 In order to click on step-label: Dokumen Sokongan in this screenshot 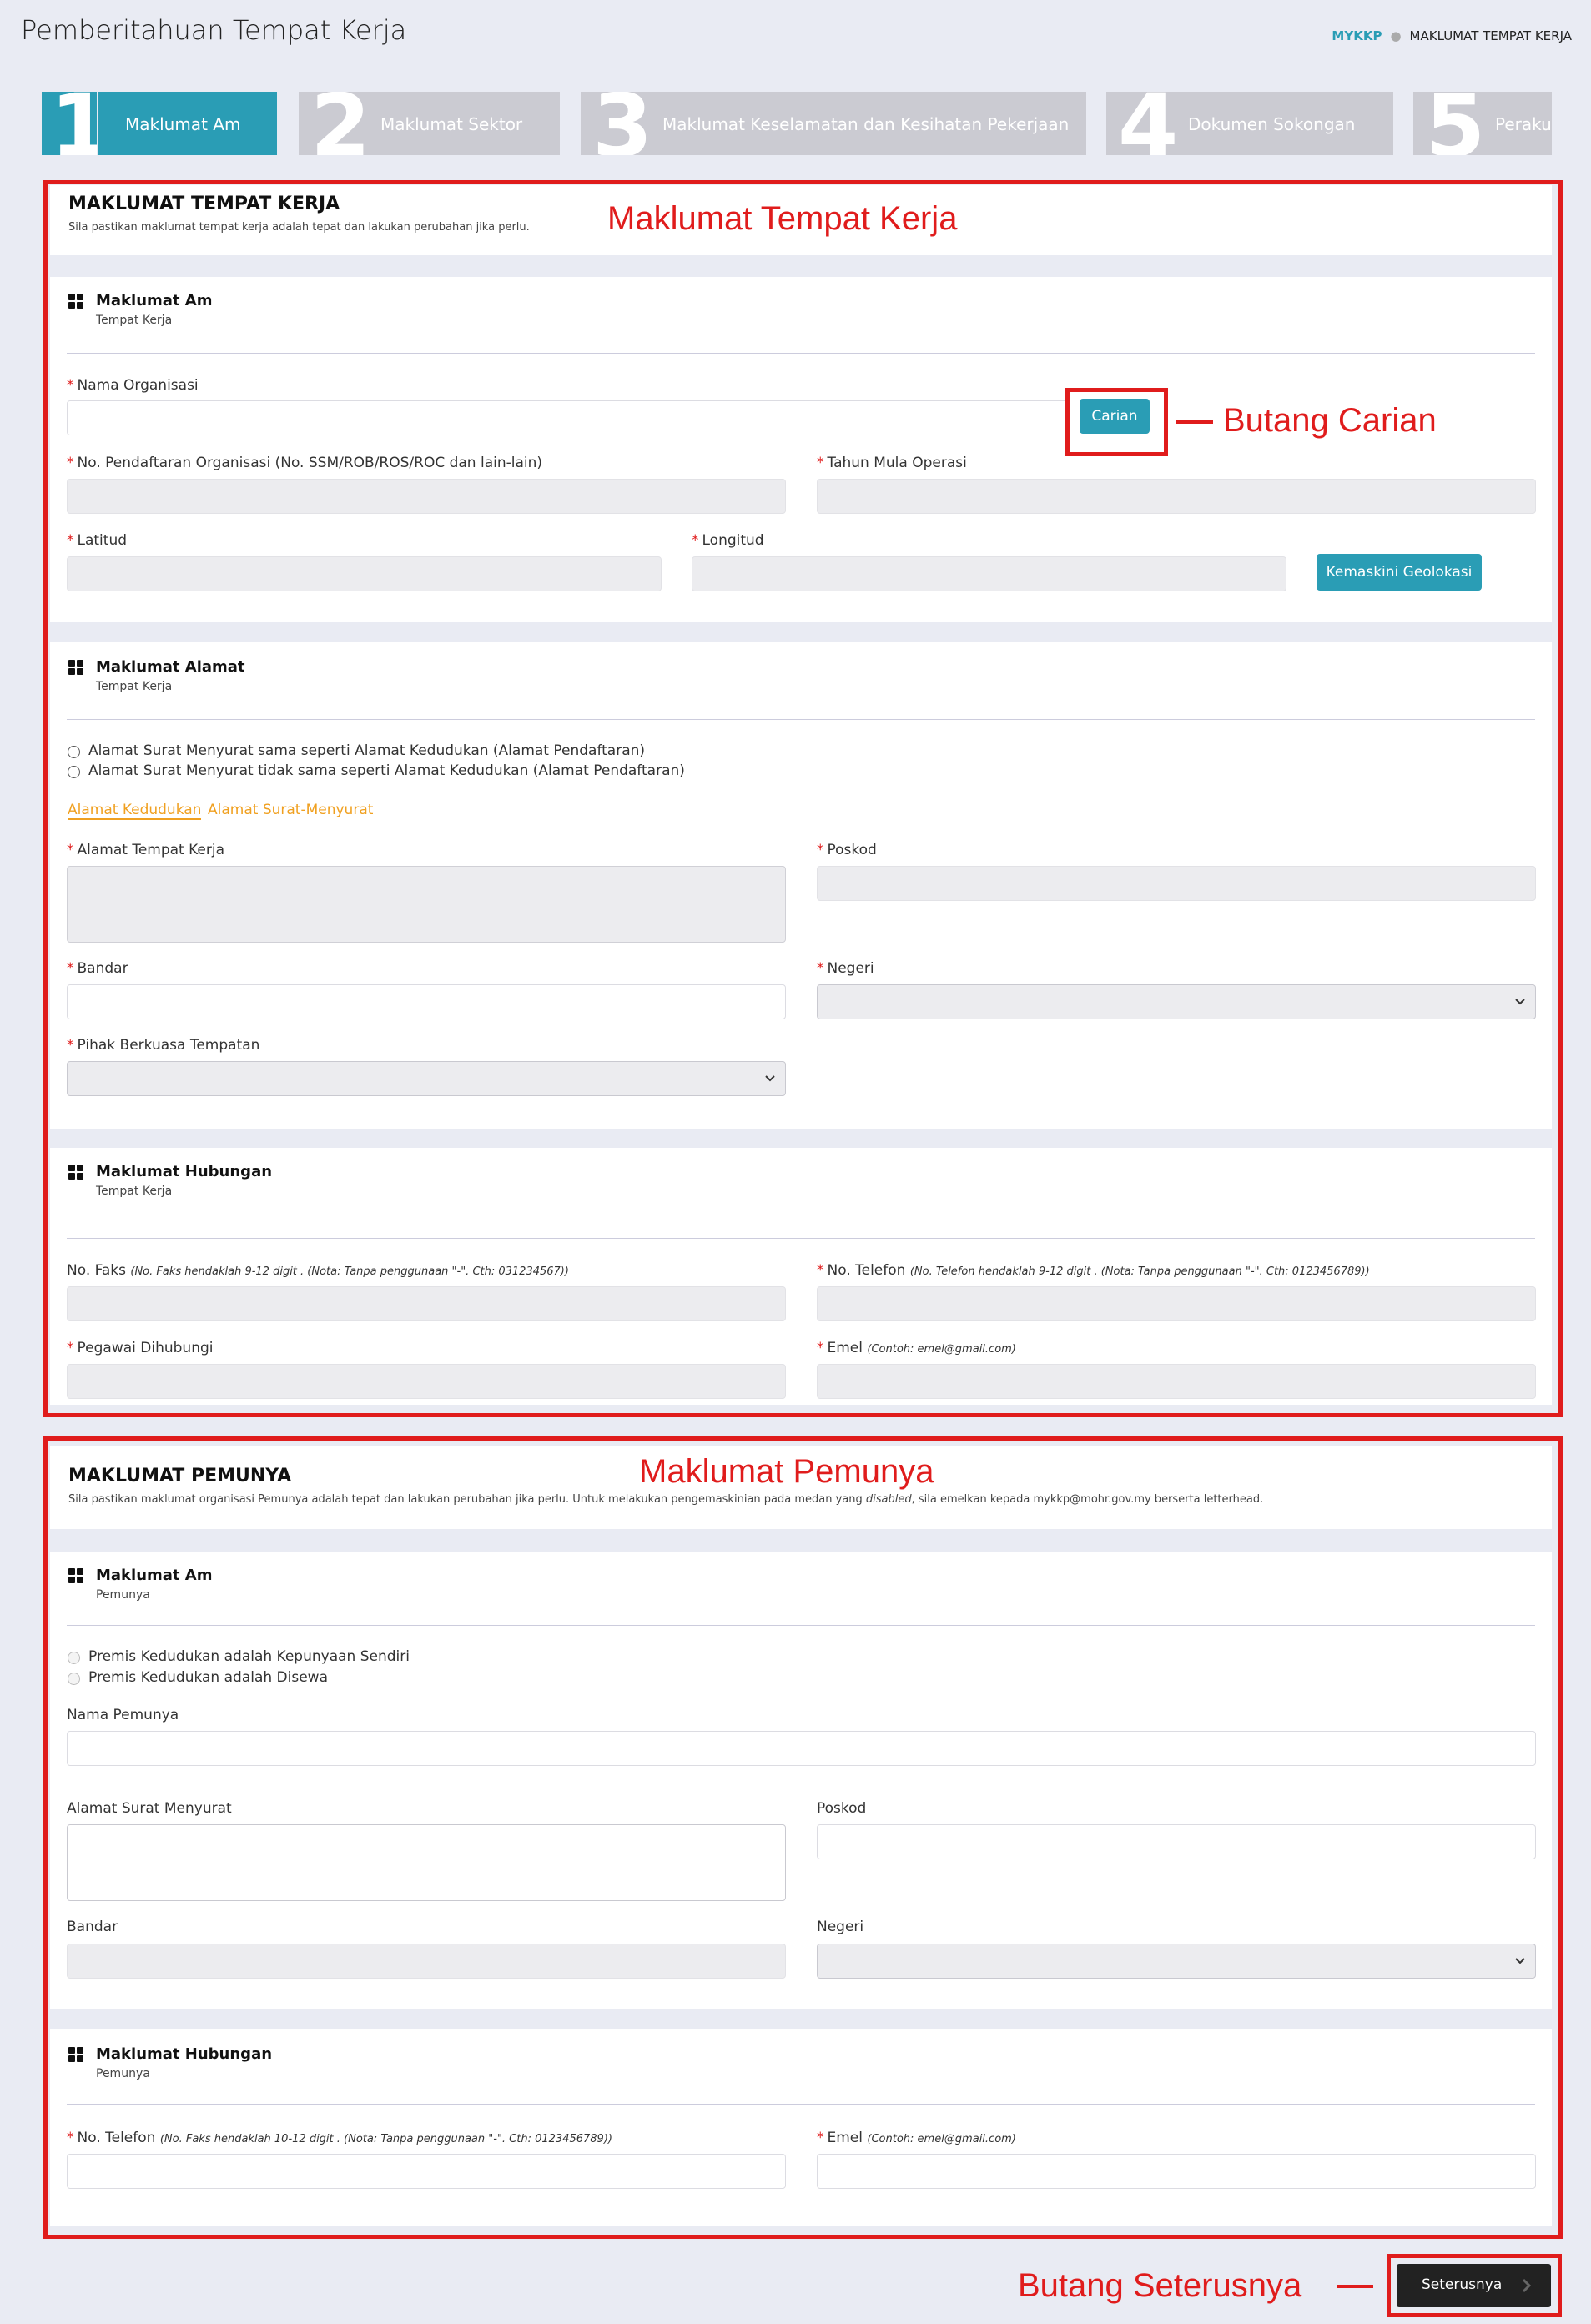, I will do `click(1272, 124)`.